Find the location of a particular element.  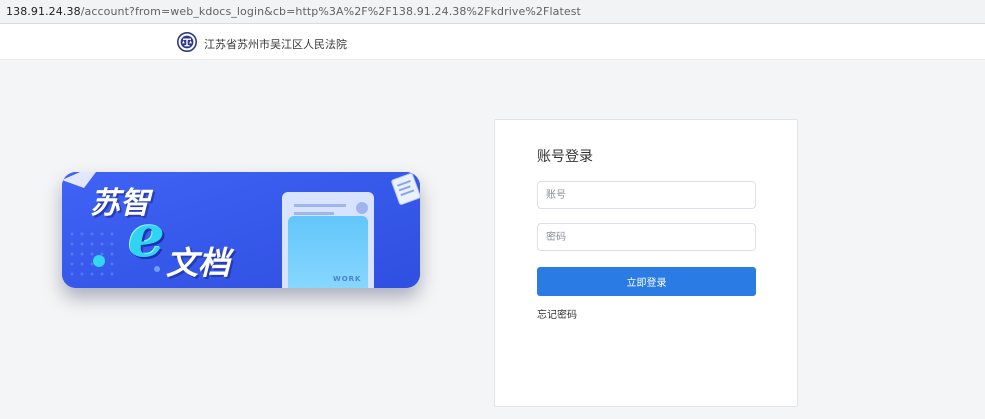

login-button: 立即登录 is located at coordinates (646, 281).